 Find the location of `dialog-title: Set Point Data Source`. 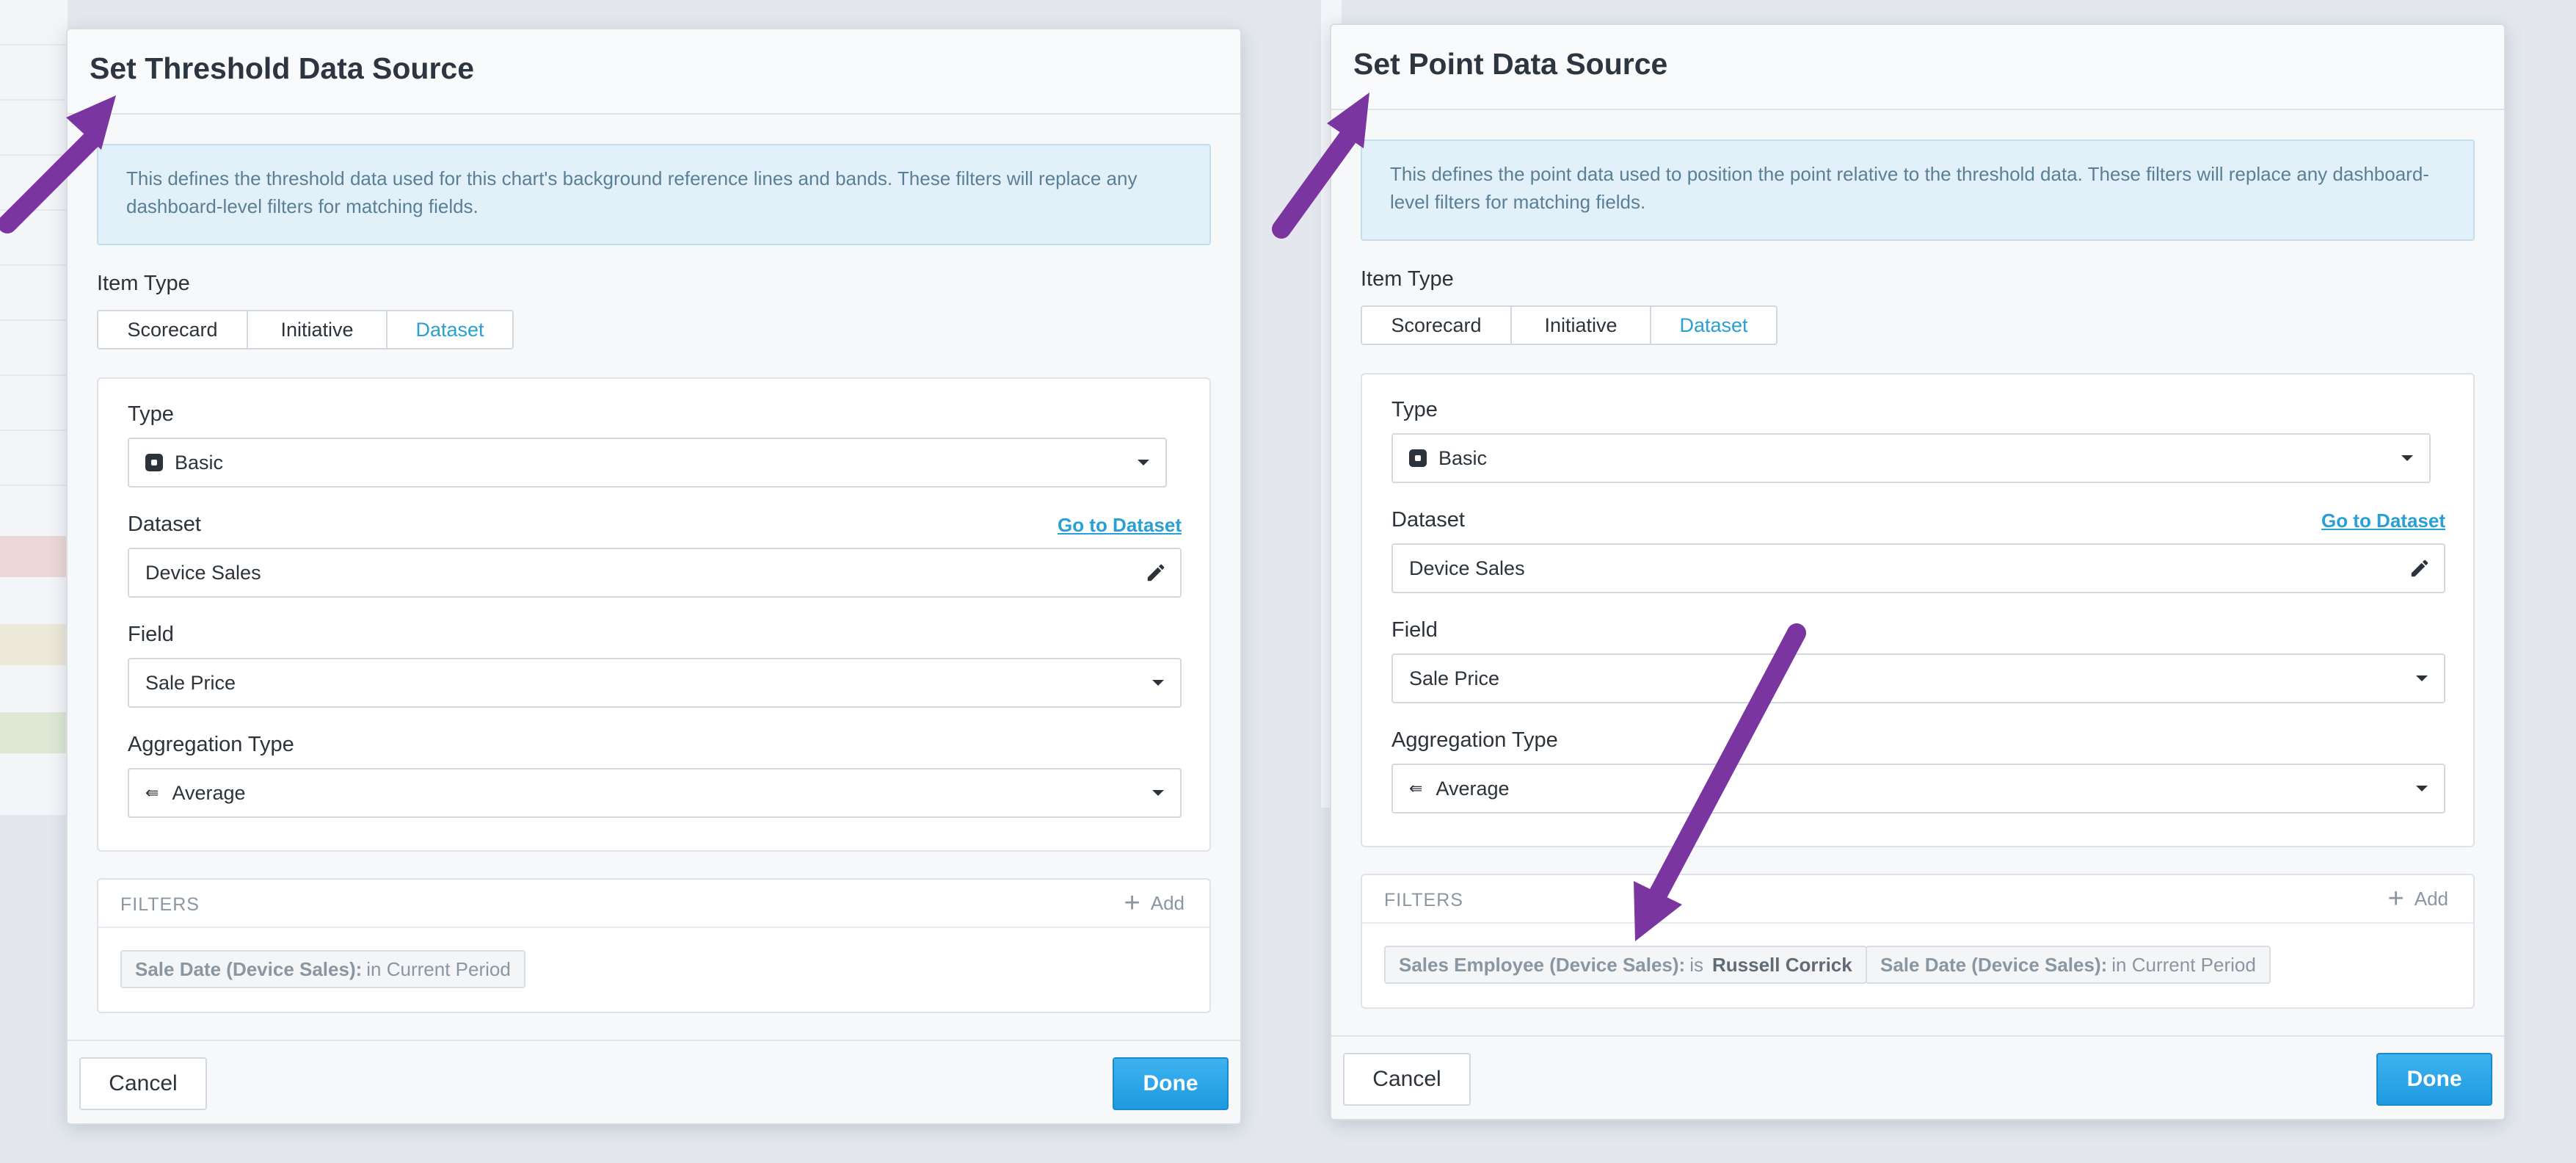

dialog-title: Set Point Data Source is located at coordinates (1510, 64).